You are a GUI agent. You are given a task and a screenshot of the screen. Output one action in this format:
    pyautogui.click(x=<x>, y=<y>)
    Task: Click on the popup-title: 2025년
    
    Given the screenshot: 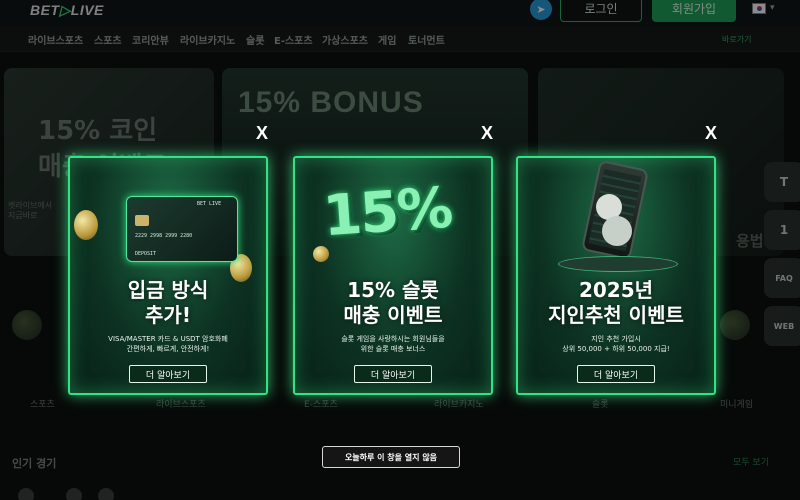 What is the action you would take?
    pyautogui.click(x=616, y=290)
    